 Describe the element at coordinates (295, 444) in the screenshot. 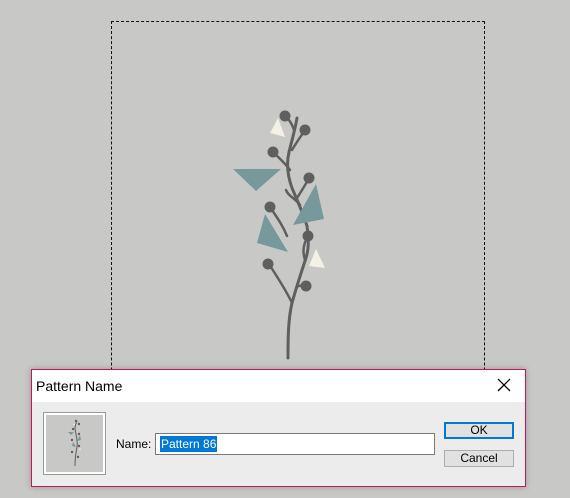

I see `pattern-name-input: Pattern 86` at that location.